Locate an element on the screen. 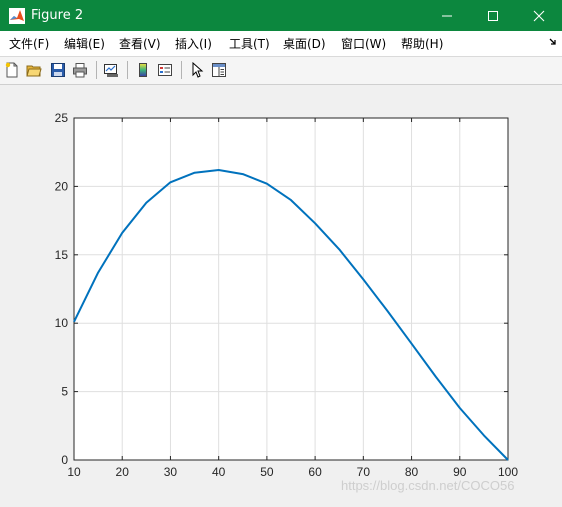  open-file-button is located at coordinates (34, 70).